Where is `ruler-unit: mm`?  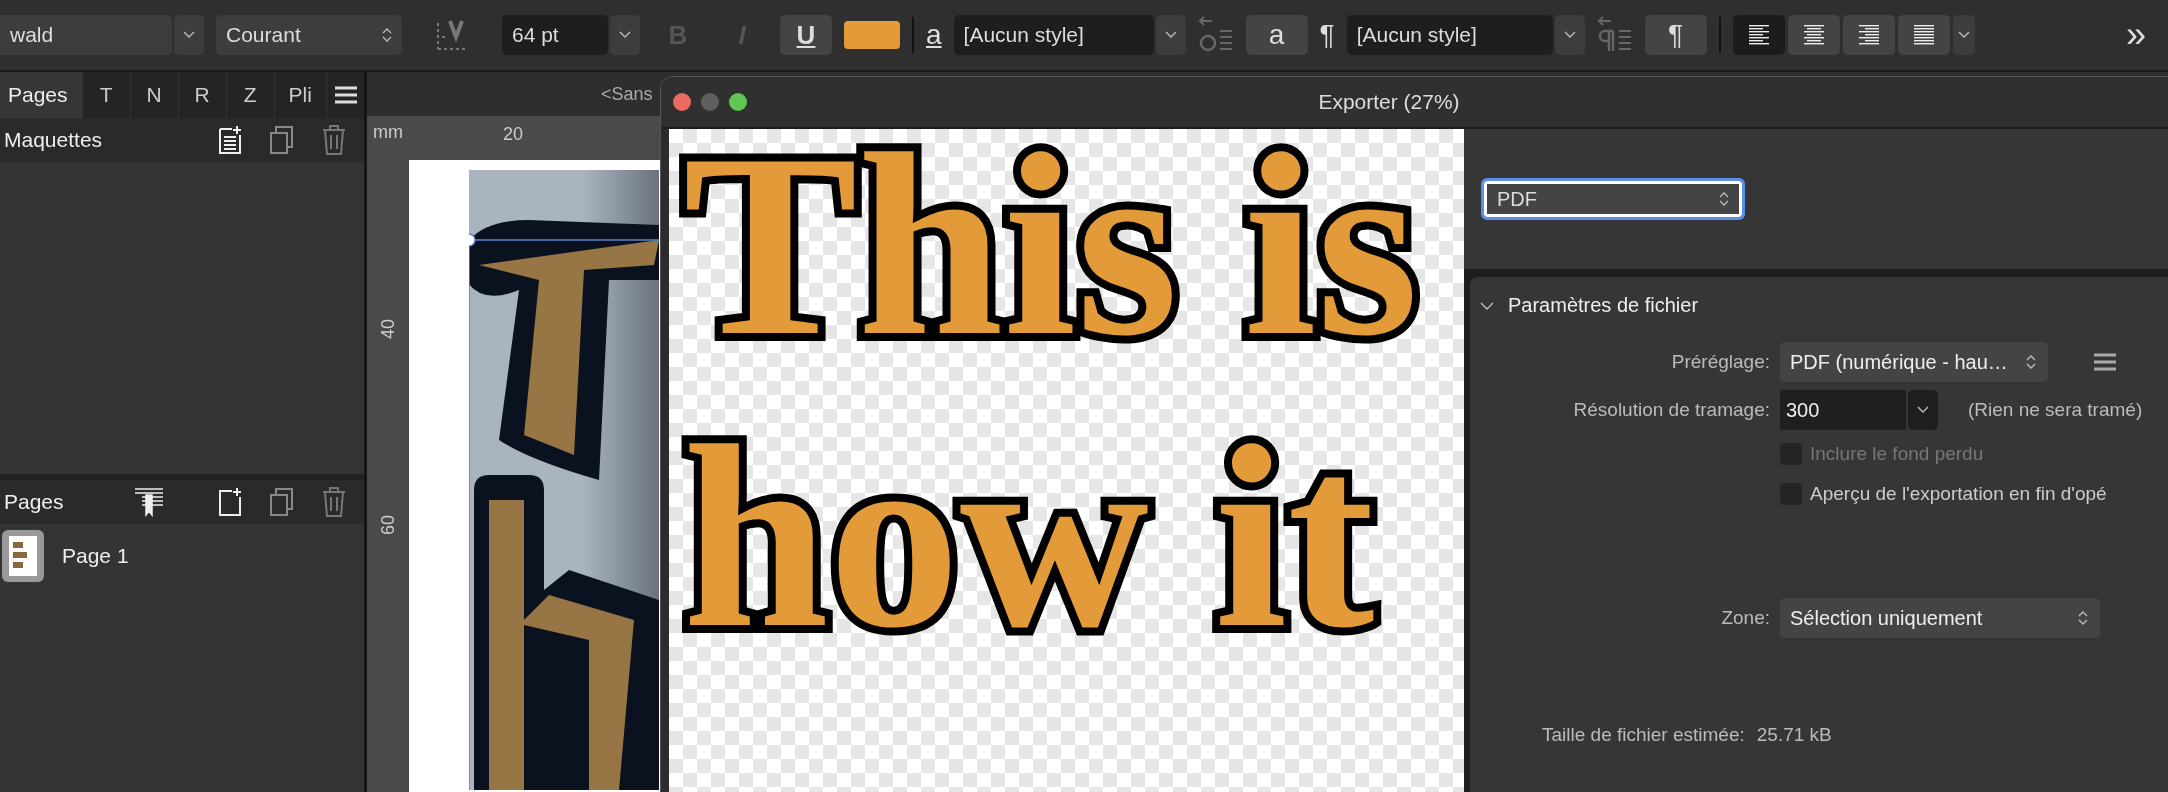 ruler-unit: mm is located at coordinates (388, 132).